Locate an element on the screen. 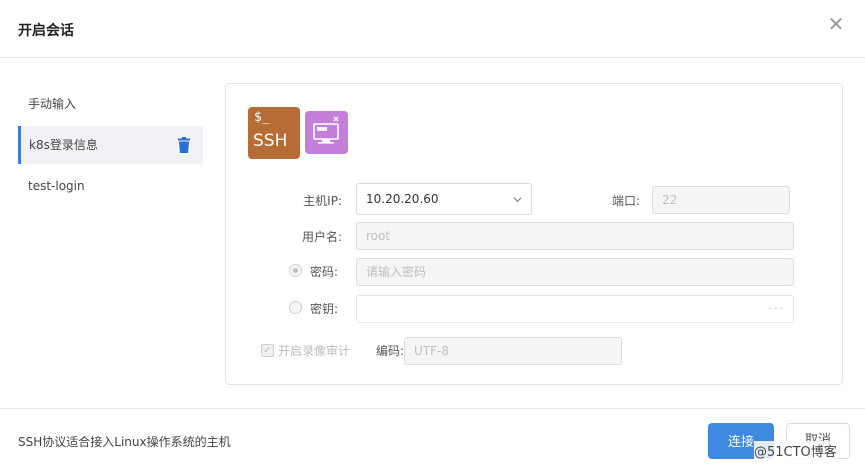 The height and width of the screenshot is (469, 865). recording-audit-checkbox: ✓ is located at coordinates (267, 350).